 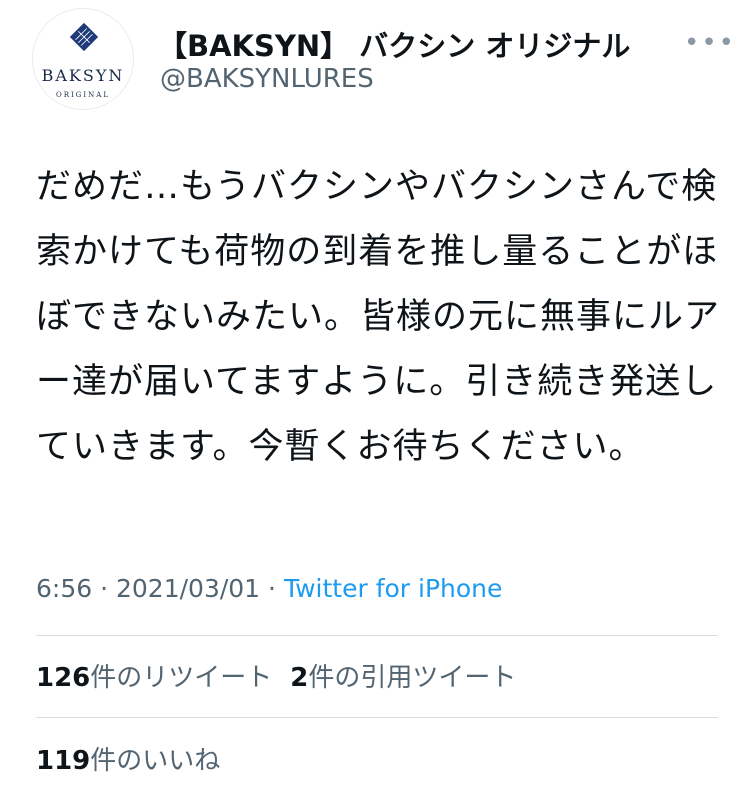 I want to click on tweet-meta: 6:56 · 2021/03/01 · Twitter for iPhone, so click(x=269, y=588).